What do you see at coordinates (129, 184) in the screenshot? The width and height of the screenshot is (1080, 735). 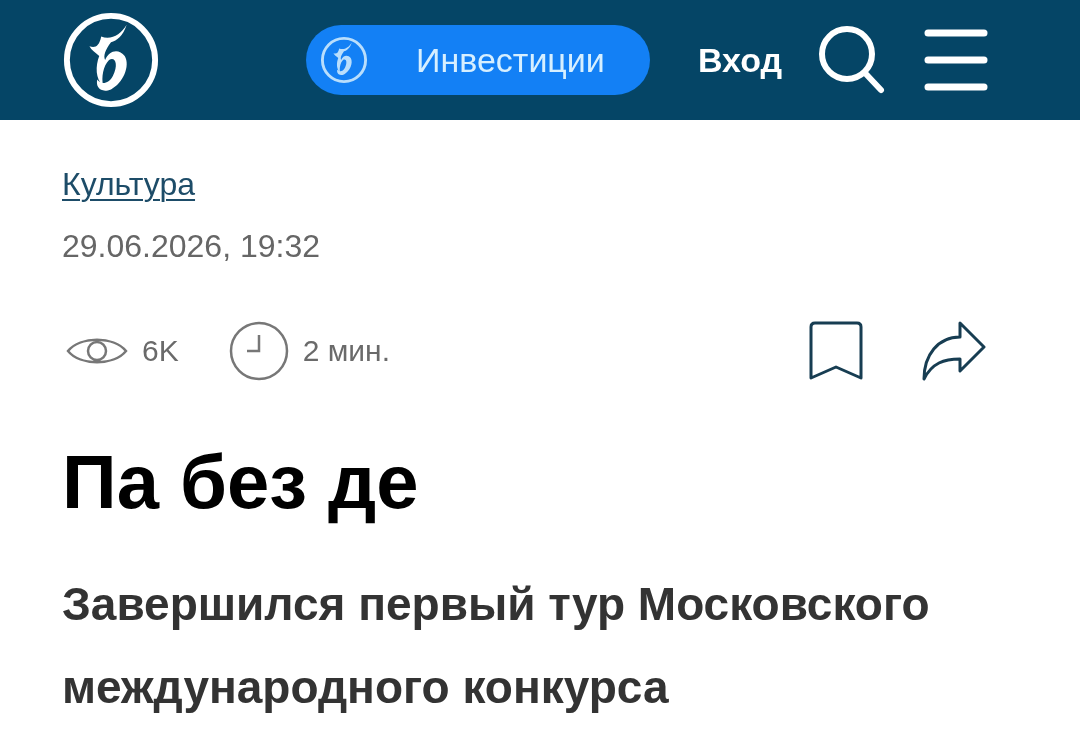 I see `category-link: Культура` at bounding box center [129, 184].